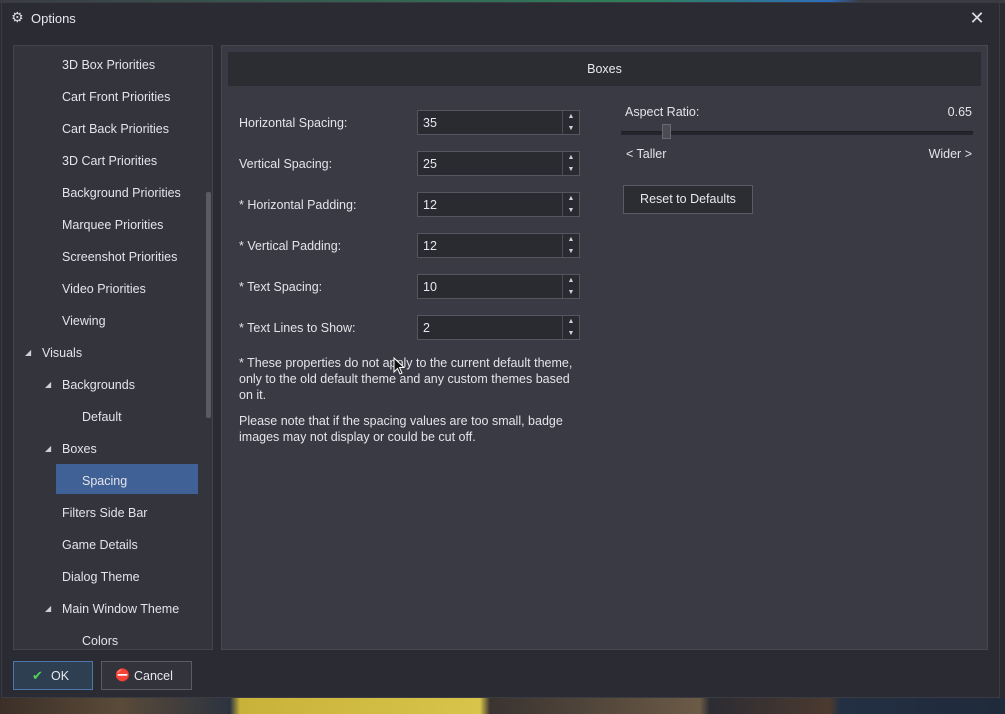 The image size is (1005, 714). I want to click on cancel-button: ⛔ Cancel, so click(146, 675).